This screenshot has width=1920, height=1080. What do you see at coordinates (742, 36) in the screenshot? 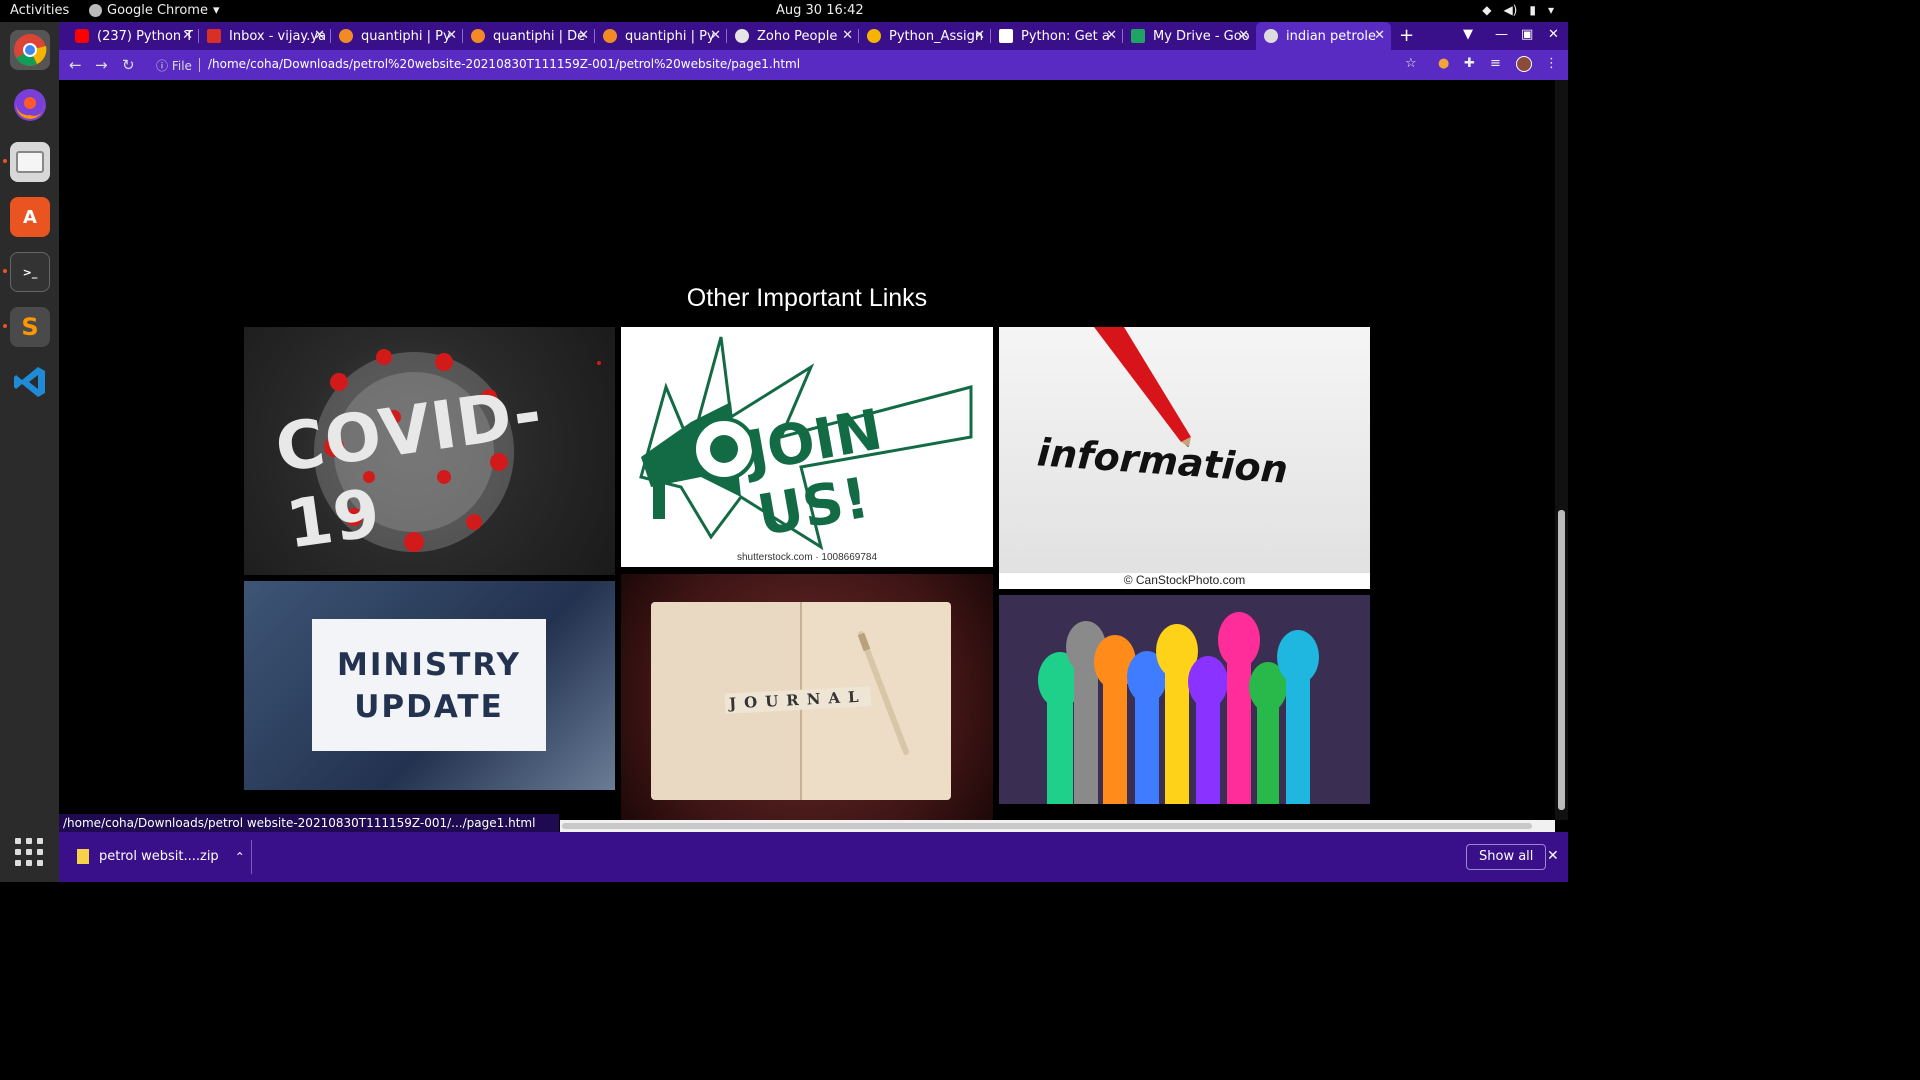
I see `zoho-icon` at bounding box center [742, 36].